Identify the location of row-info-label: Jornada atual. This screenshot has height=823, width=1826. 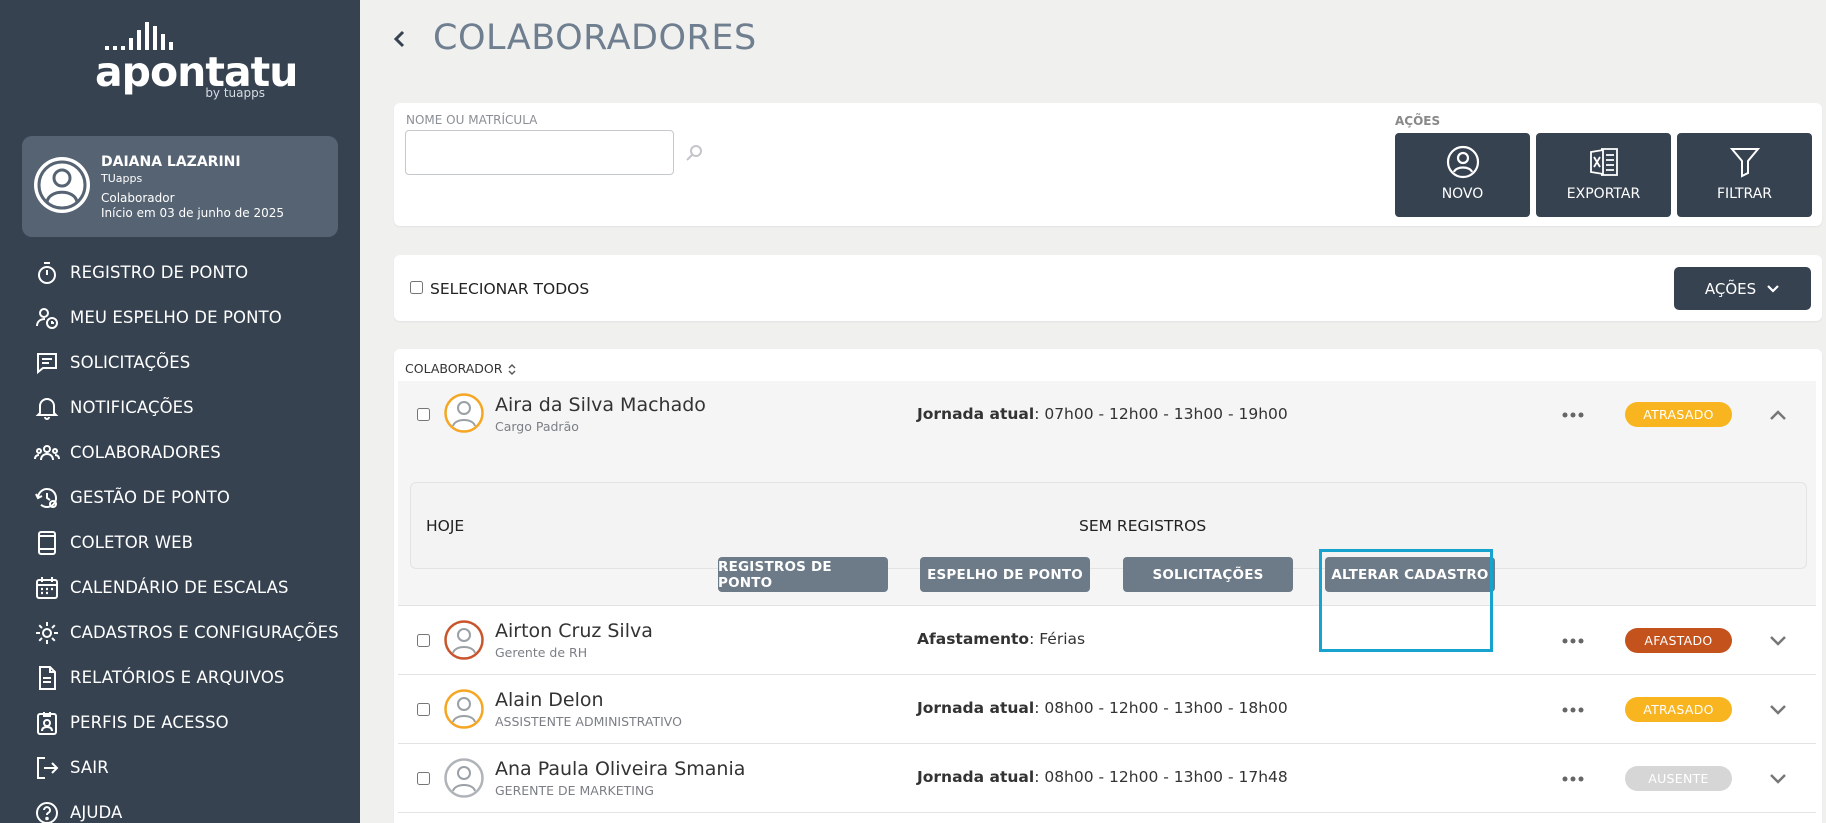
(976, 414).